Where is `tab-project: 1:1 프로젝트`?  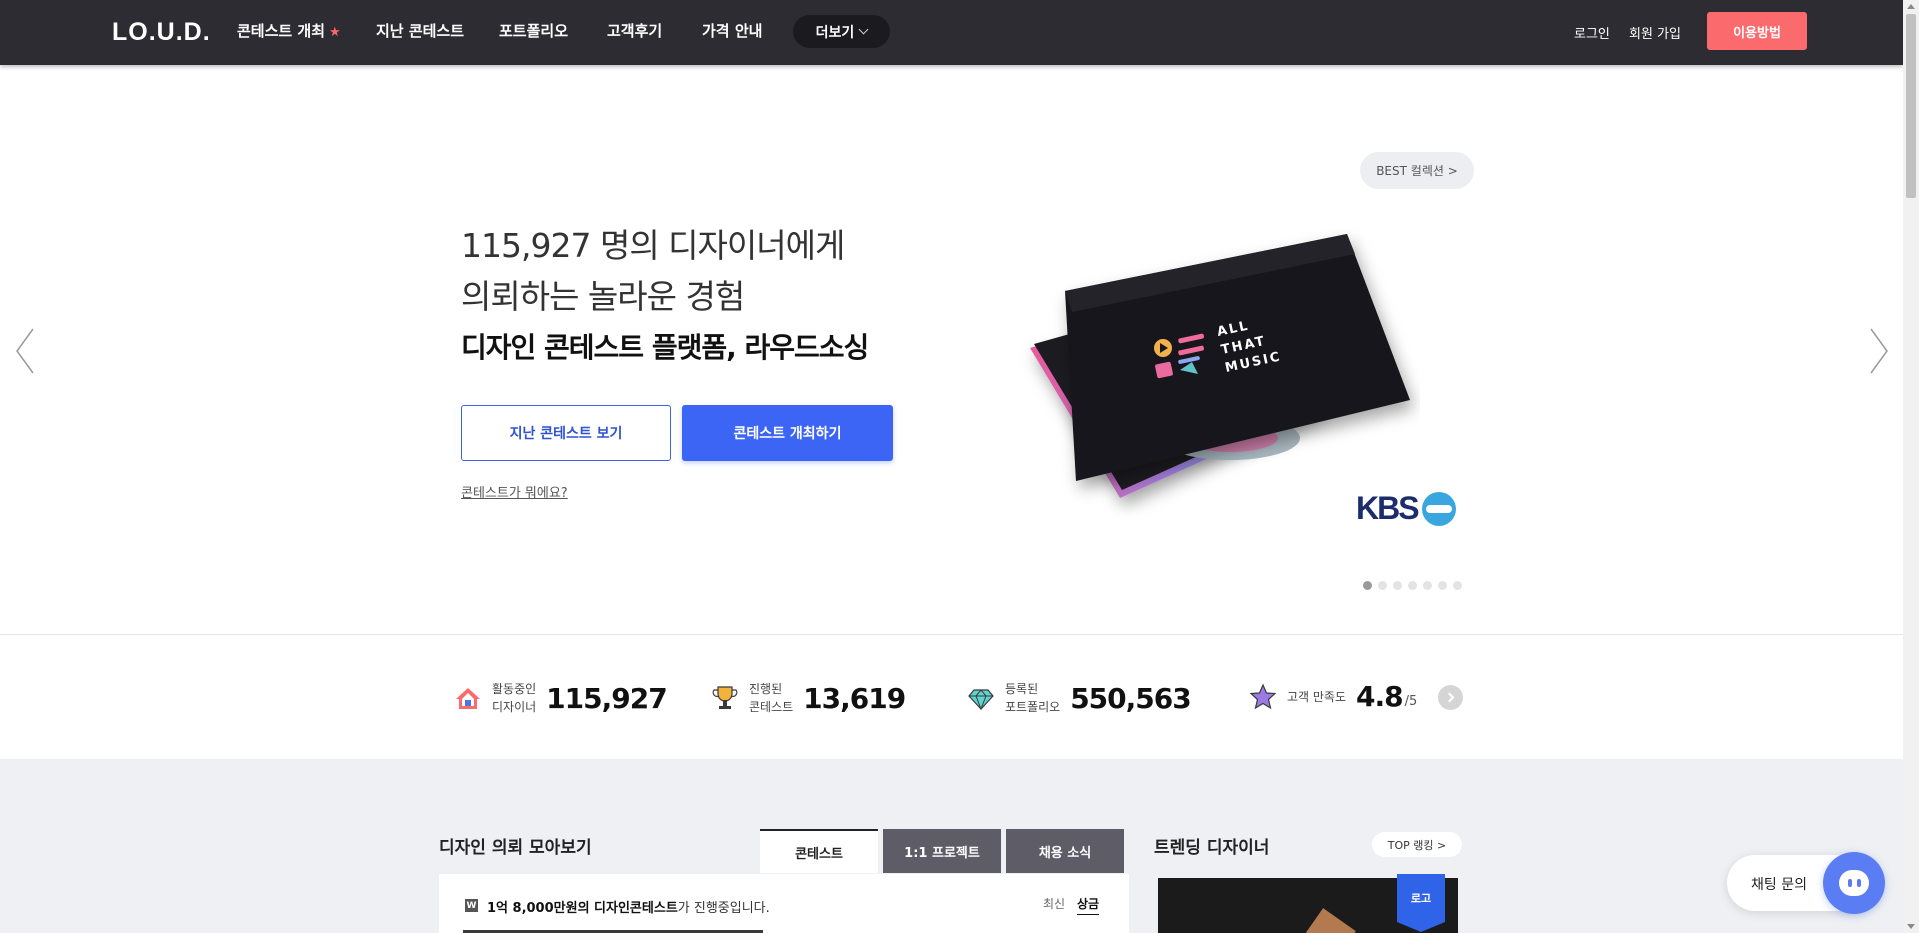 tab-project: 1:1 프로젝트 is located at coordinates (942, 851).